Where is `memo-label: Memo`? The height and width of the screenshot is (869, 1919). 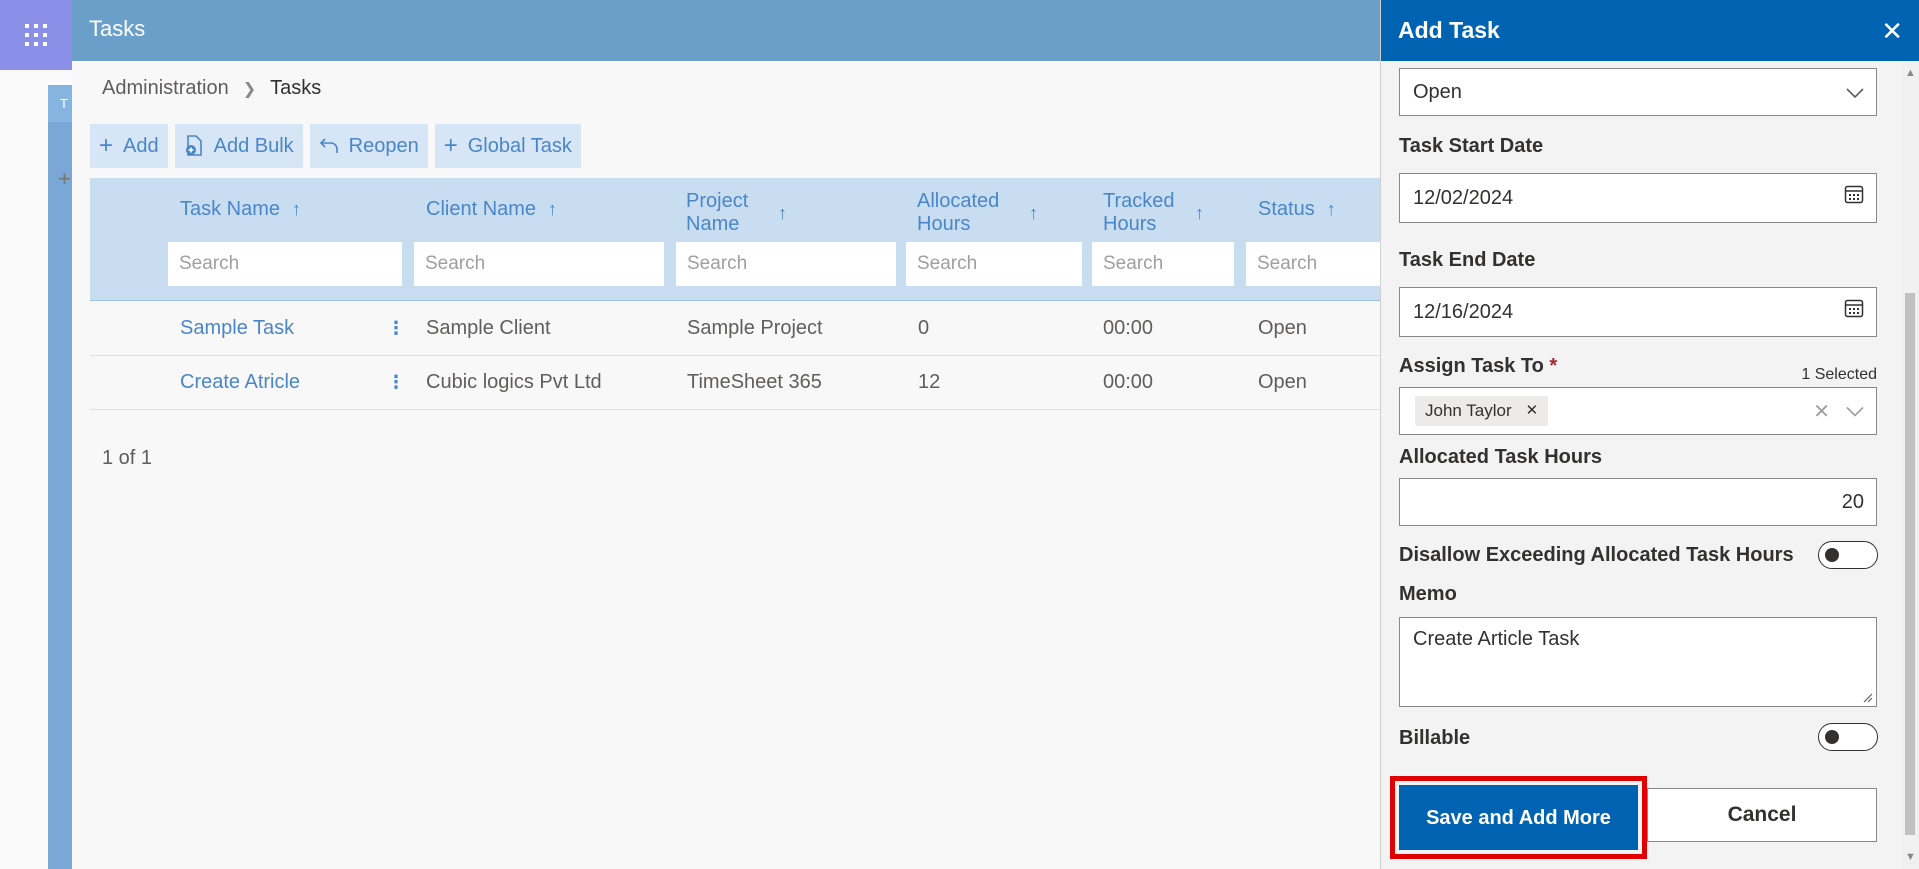 memo-label: Memo is located at coordinates (1428, 594).